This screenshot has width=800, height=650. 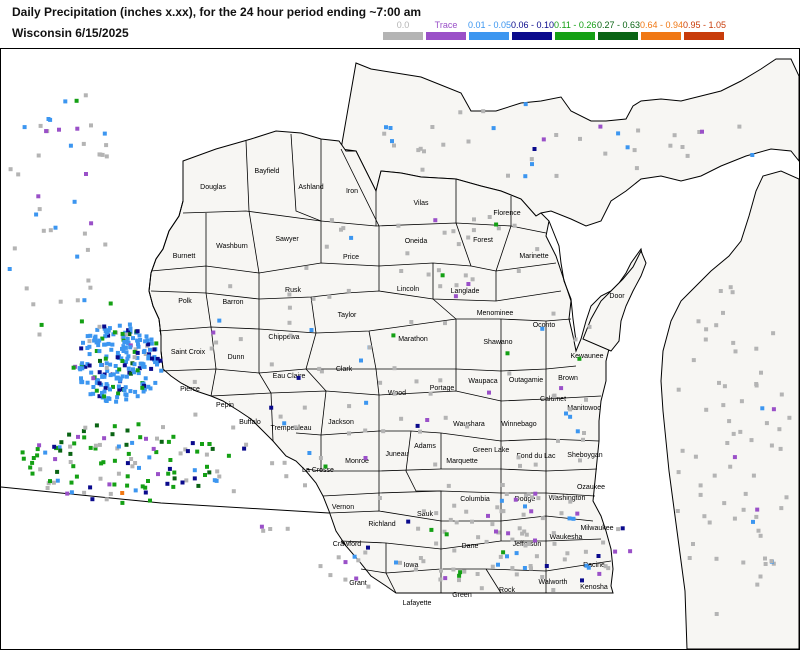 I want to click on legend-label: 0.11 - 0.26, so click(x=575, y=25).